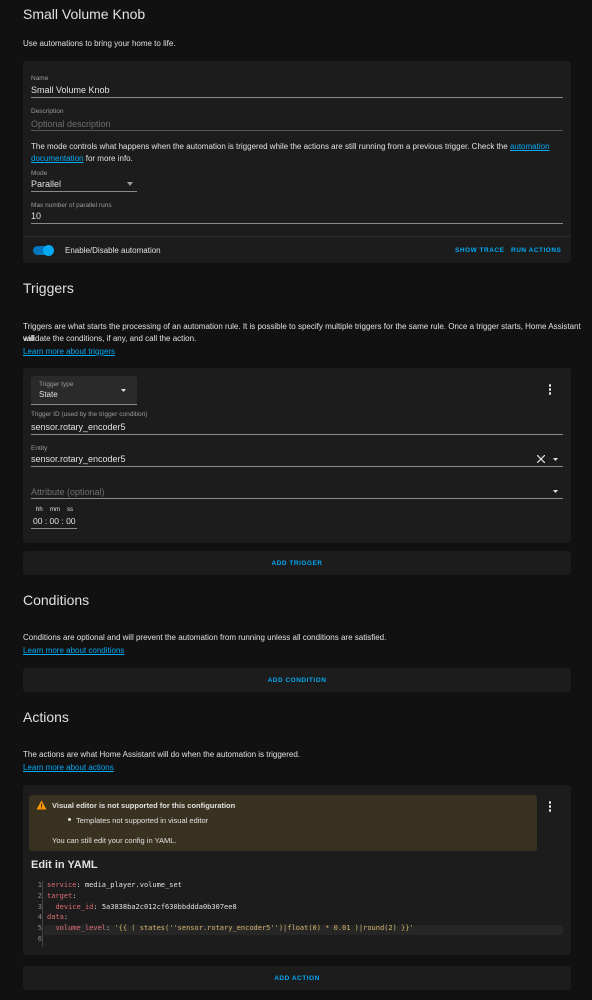  Describe the element at coordinates (41, 805) in the screenshot. I see `alert-triangle-icon` at that location.